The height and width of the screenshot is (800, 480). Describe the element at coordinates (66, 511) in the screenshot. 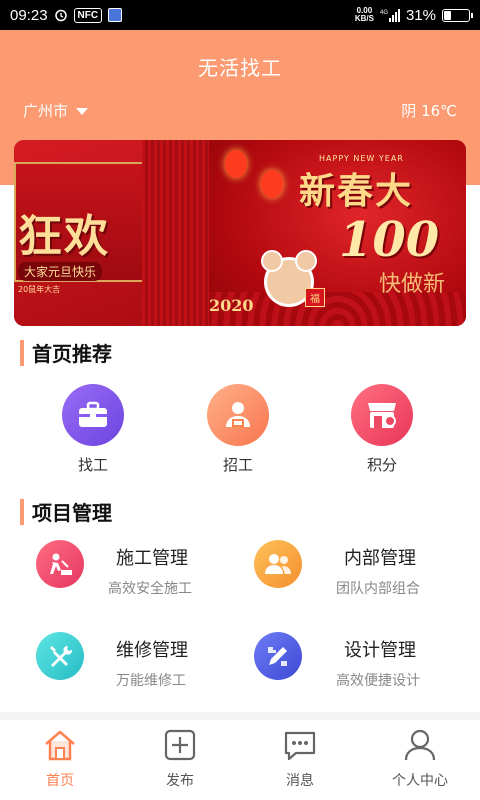

I see `projects-section-title: 项目管理` at that location.